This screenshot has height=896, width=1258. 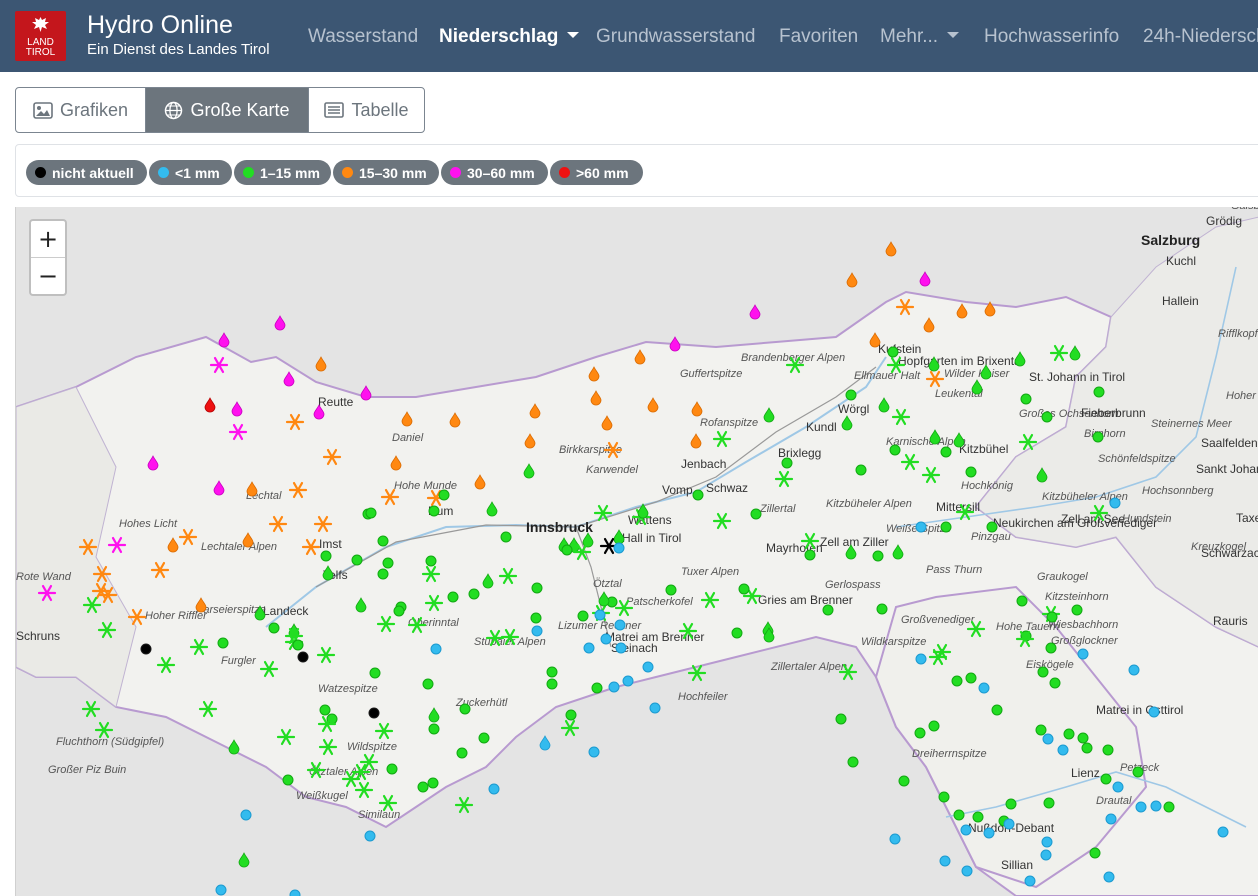 What do you see at coordinates (40, 36) in the screenshot?
I see `land-tirol-logo: LAND TIROL` at bounding box center [40, 36].